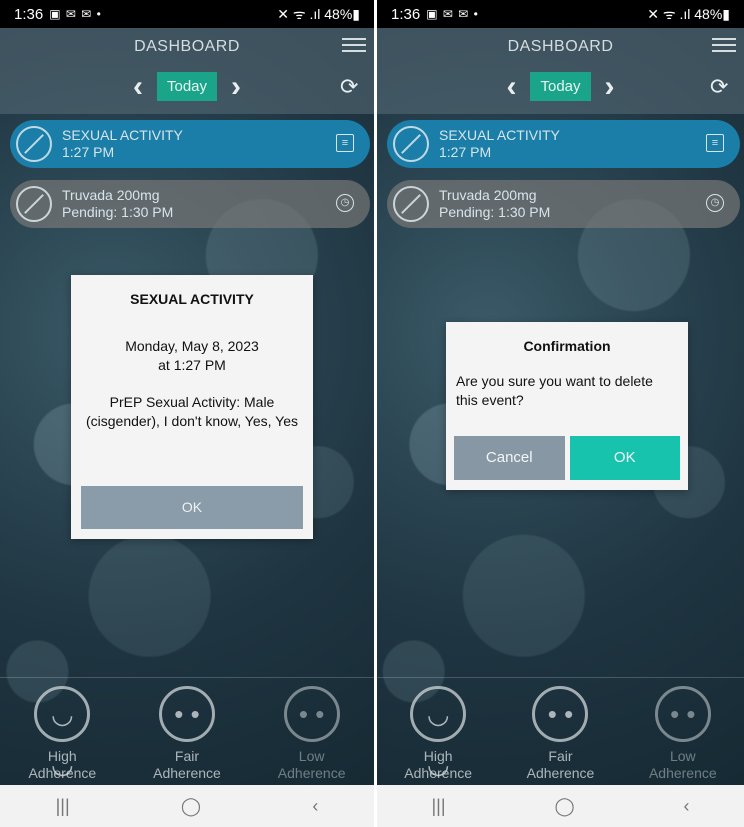 The height and width of the screenshot is (827, 744). What do you see at coordinates (192, 299) in the screenshot?
I see `dialog-title: SEXUAL ACTIVITY` at bounding box center [192, 299].